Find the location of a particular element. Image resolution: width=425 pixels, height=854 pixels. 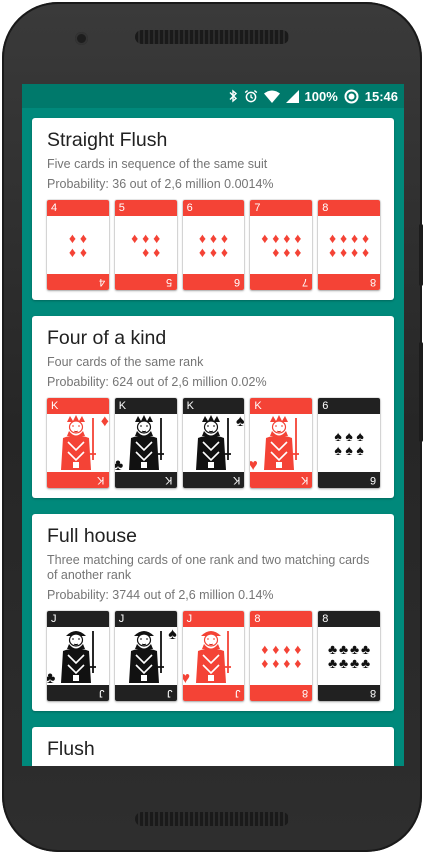

card-rank-top: 6 is located at coordinates (213, 208).